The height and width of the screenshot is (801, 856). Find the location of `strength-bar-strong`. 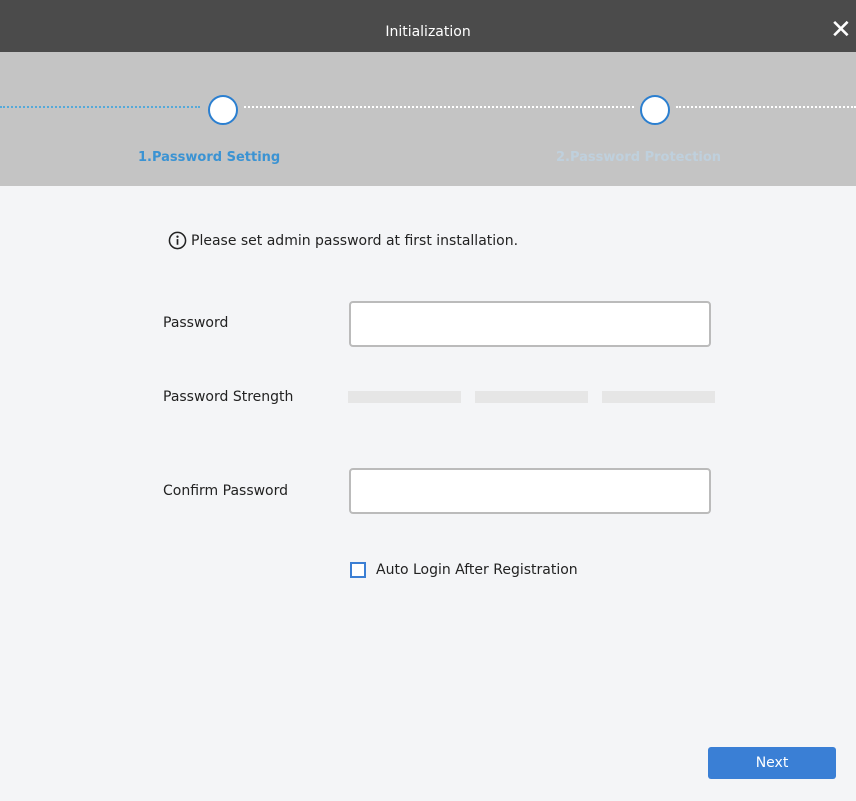

strength-bar-strong is located at coordinates (658, 397).